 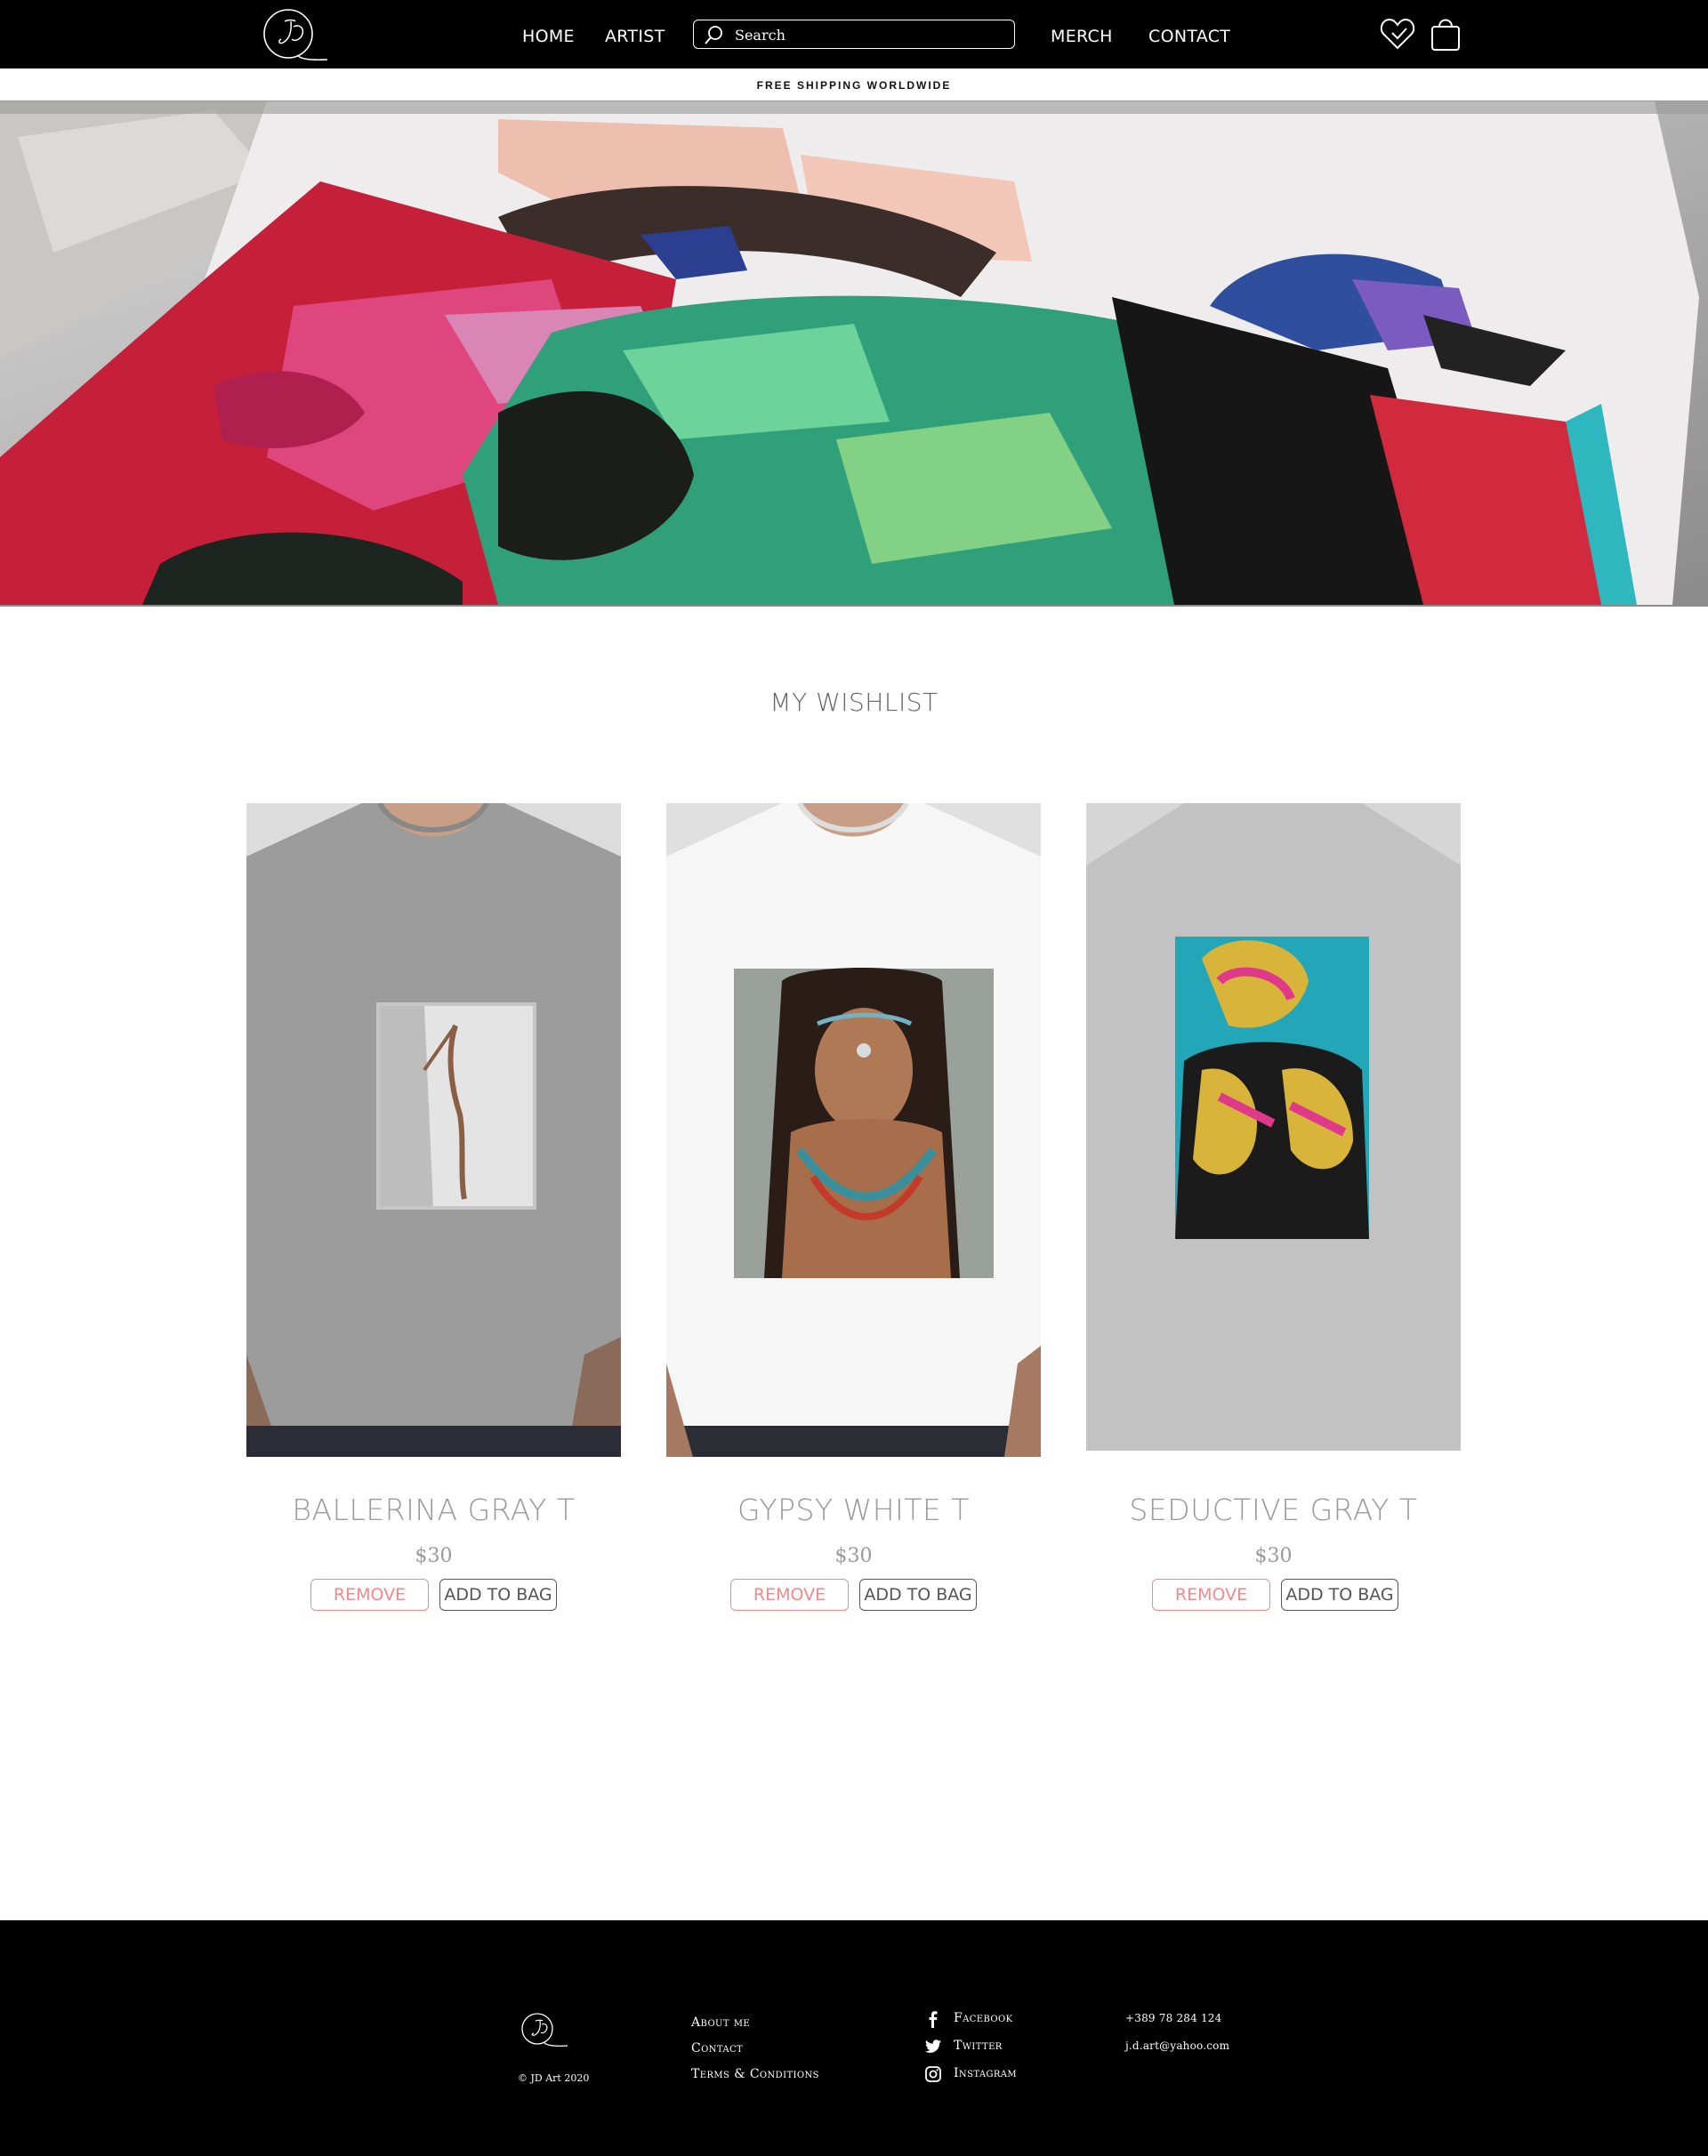 I want to click on copyright-text: © JD Art 2020, so click(x=554, y=2078).